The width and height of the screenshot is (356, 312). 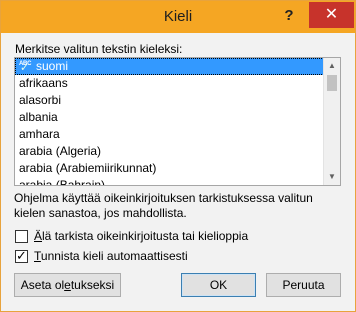 I want to click on list-item-afrikaans: afrikaans, so click(x=169, y=83).